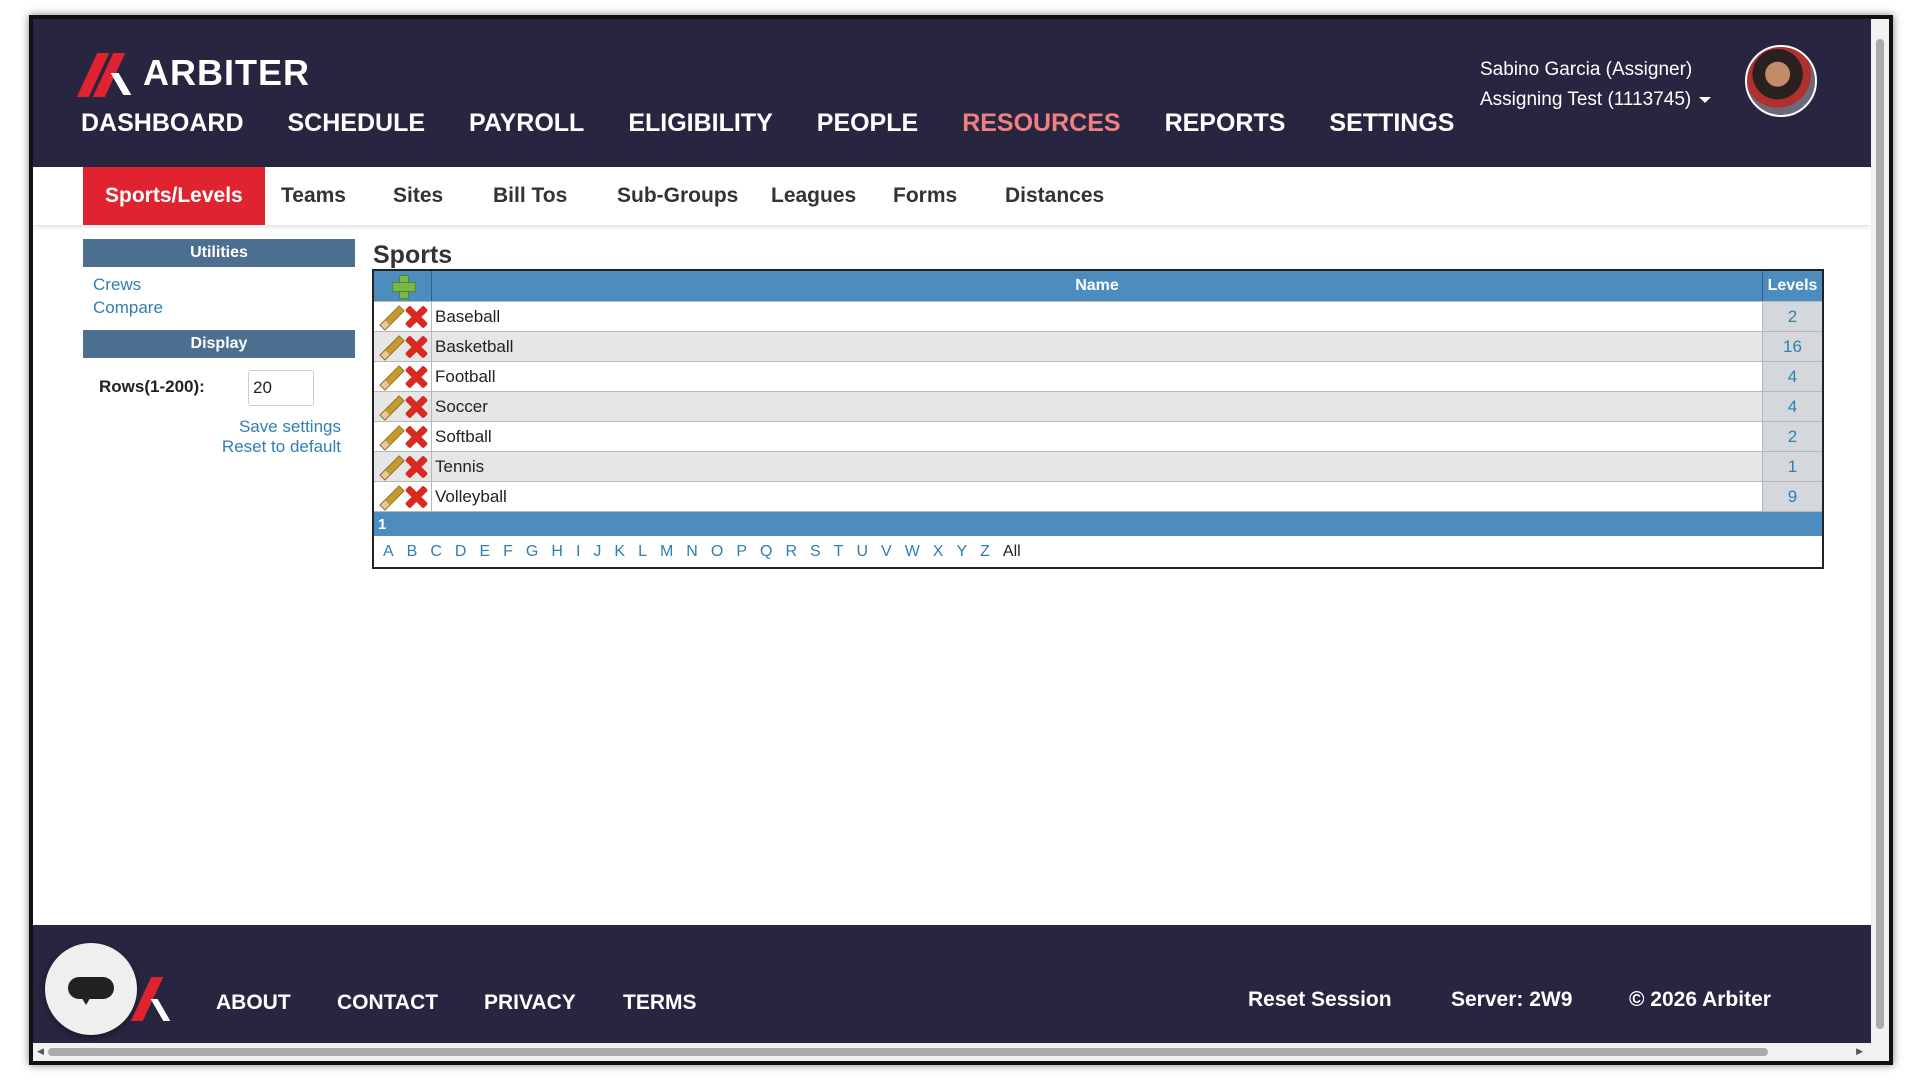 The width and height of the screenshot is (1920, 1080). I want to click on alpha-letter-g: G, so click(532, 552).